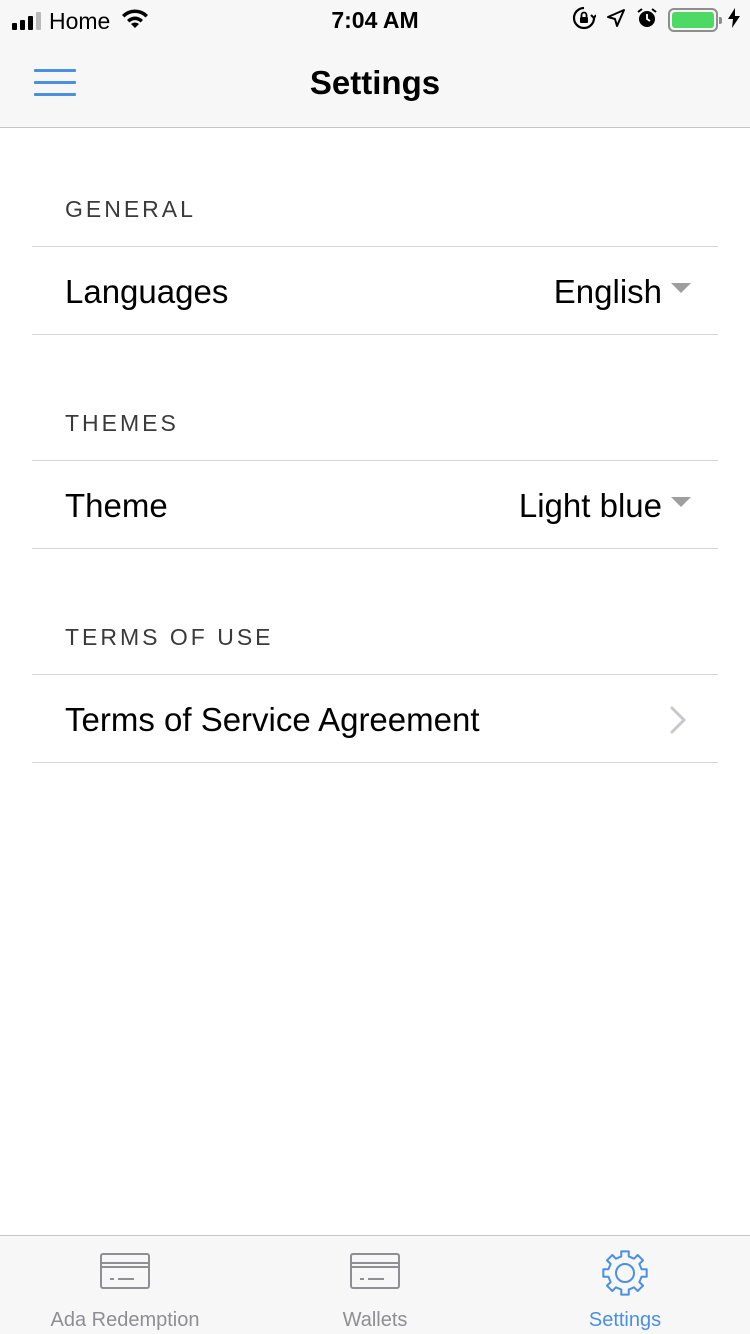 Image resolution: width=750 pixels, height=1334 pixels. I want to click on status-right, so click(656, 20).